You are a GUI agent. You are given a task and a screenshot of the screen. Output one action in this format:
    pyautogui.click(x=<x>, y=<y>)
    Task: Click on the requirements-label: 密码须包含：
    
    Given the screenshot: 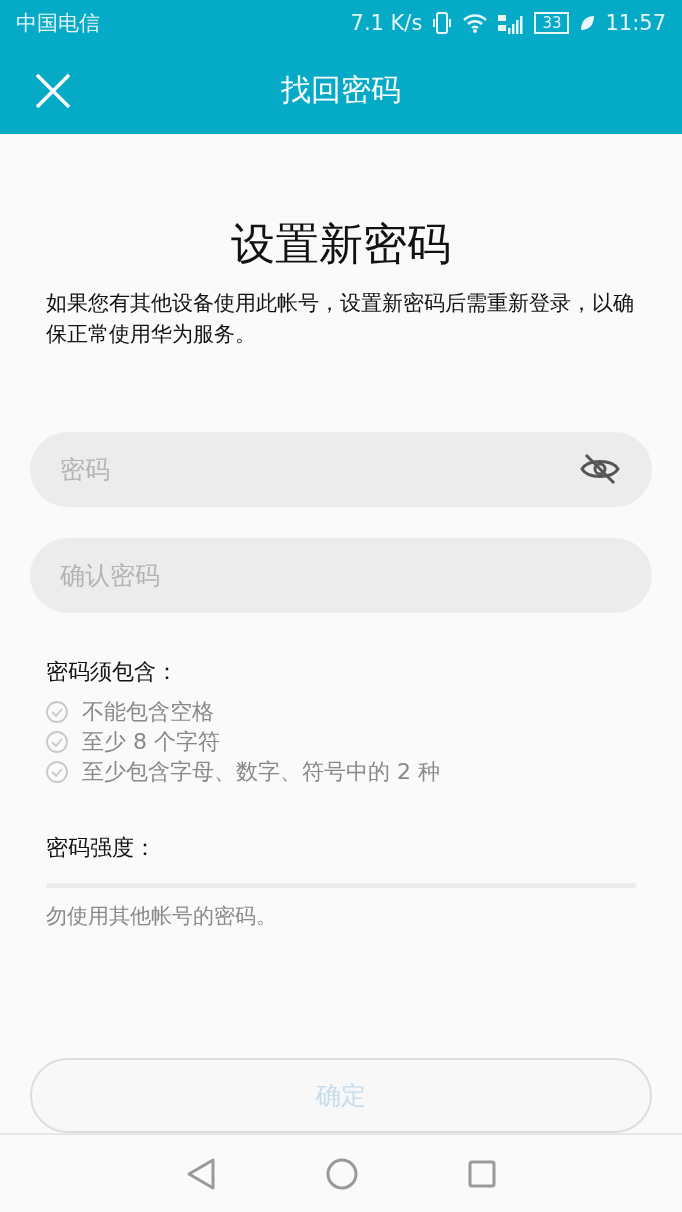 What is the action you would take?
    pyautogui.click(x=112, y=672)
    